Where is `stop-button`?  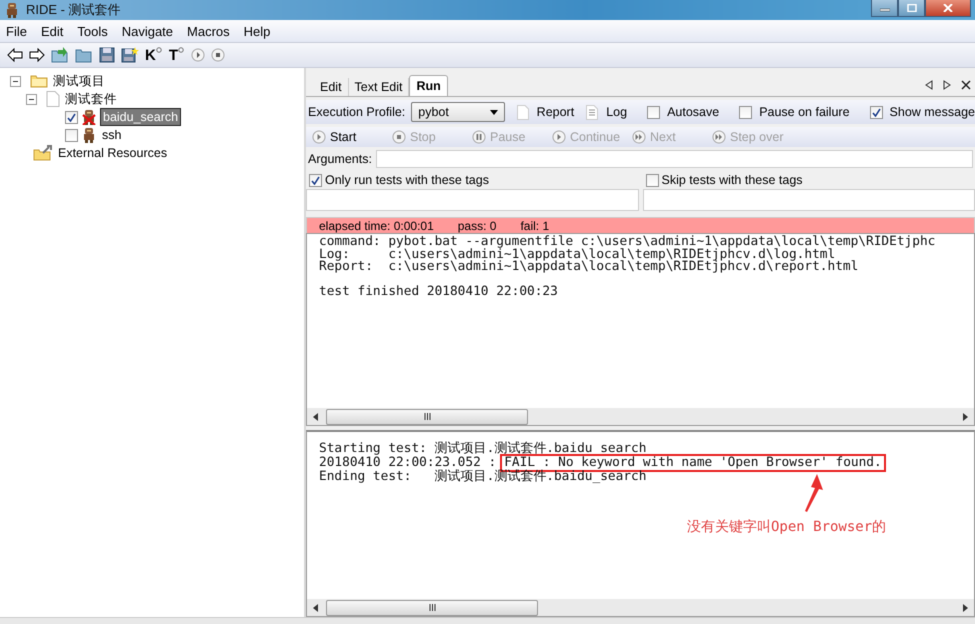 stop-button is located at coordinates (218, 55).